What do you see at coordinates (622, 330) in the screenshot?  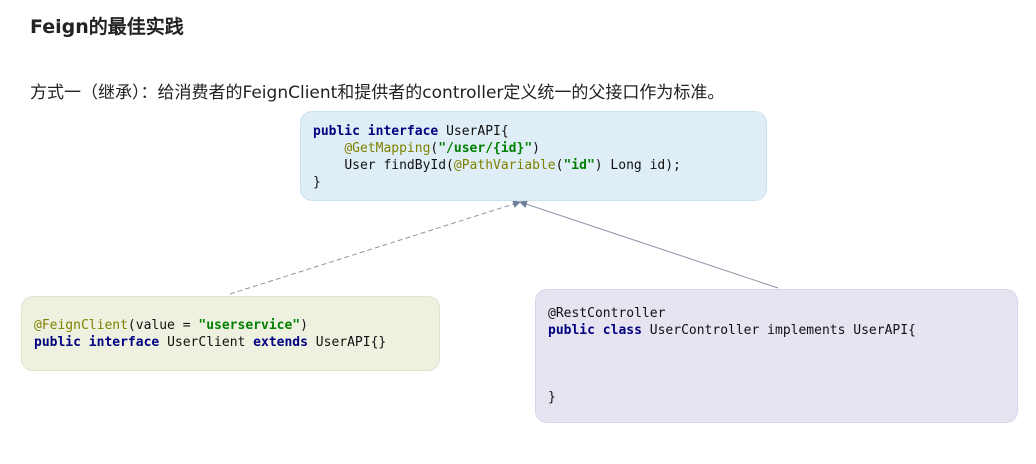 I see `keyword: class` at bounding box center [622, 330].